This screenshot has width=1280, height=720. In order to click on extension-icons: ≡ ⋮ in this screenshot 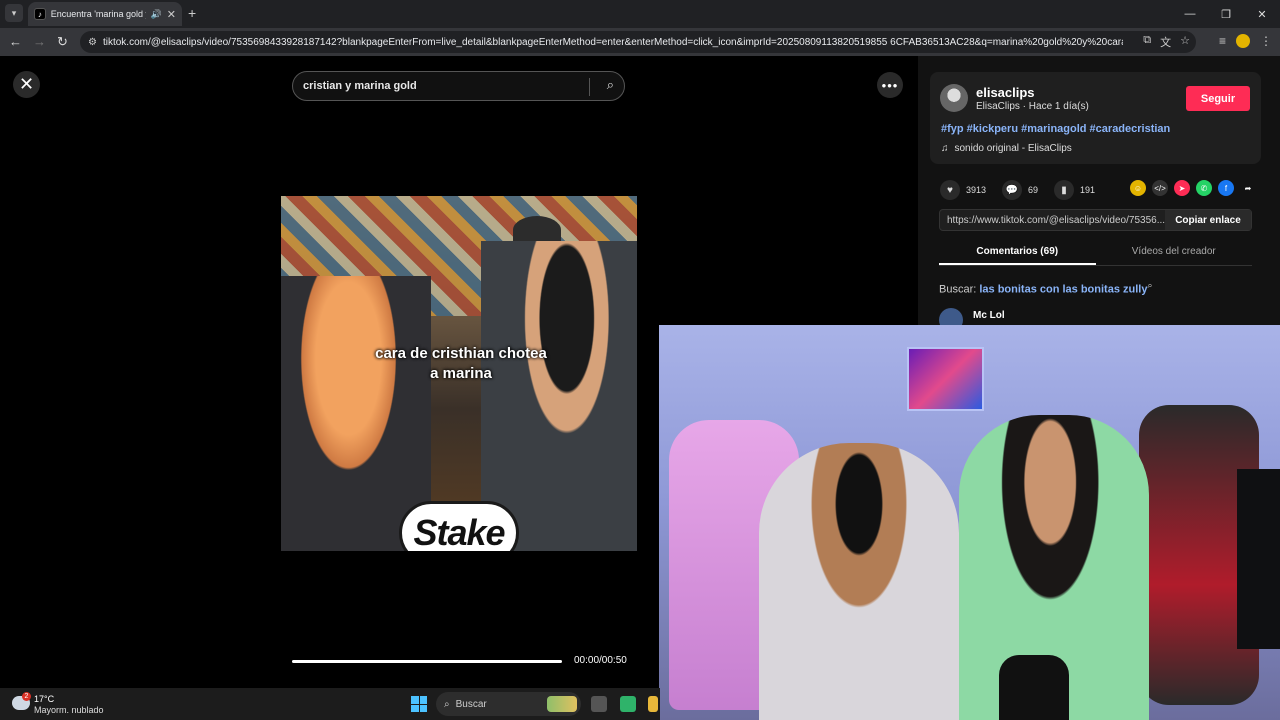, I will do `click(1245, 41)`.